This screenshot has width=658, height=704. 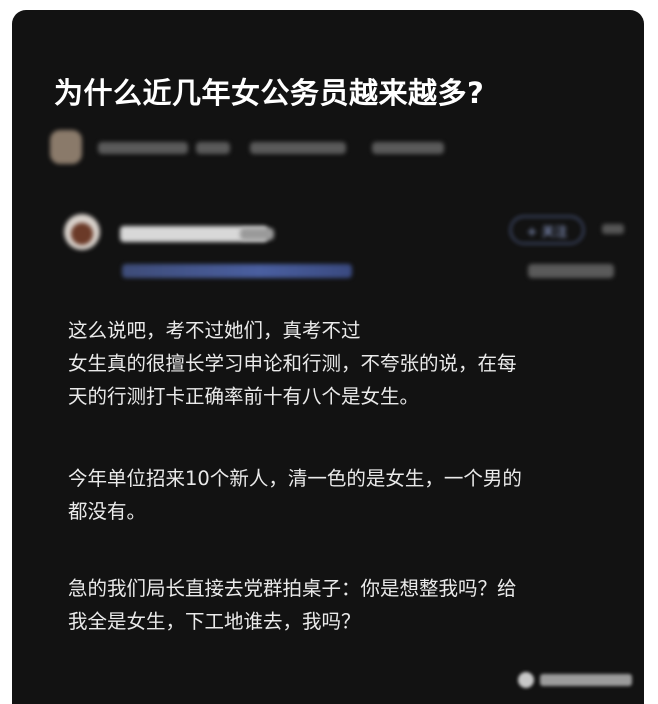 What do you see at coordinates (295, 495) in the screenshot?
I see `answer-paragraph: 今年单位招来10个新人，清一色的是女生，一个男的 都没有。` at bounding box center [295, 495].